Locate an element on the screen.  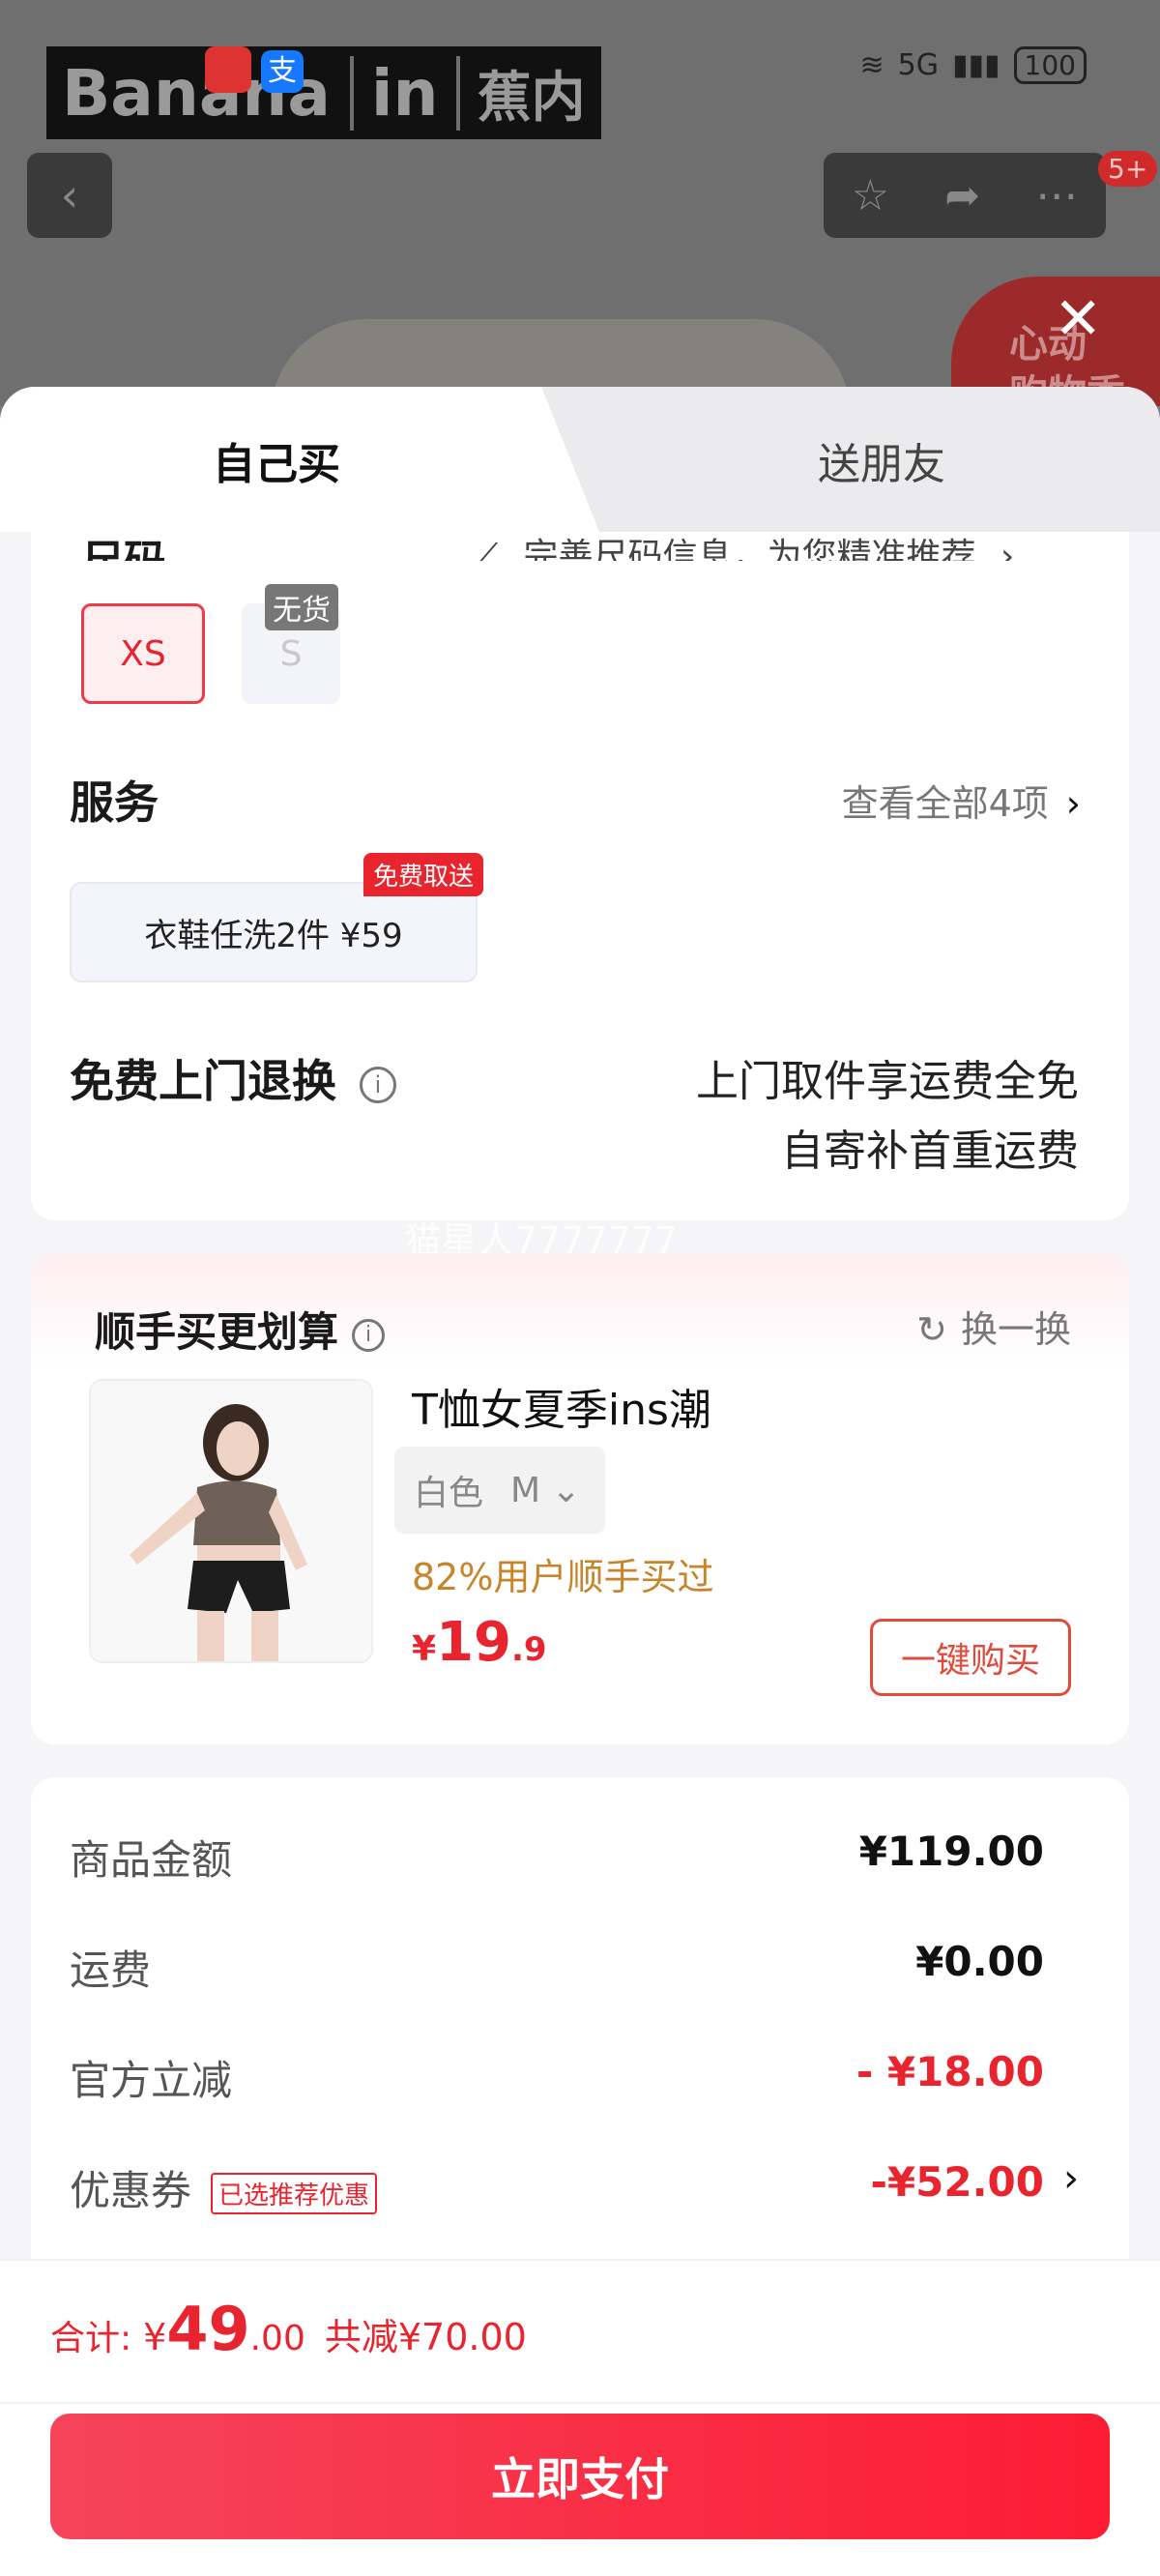
brand-cn: 蕉内 is located at coordinates (532, 98).